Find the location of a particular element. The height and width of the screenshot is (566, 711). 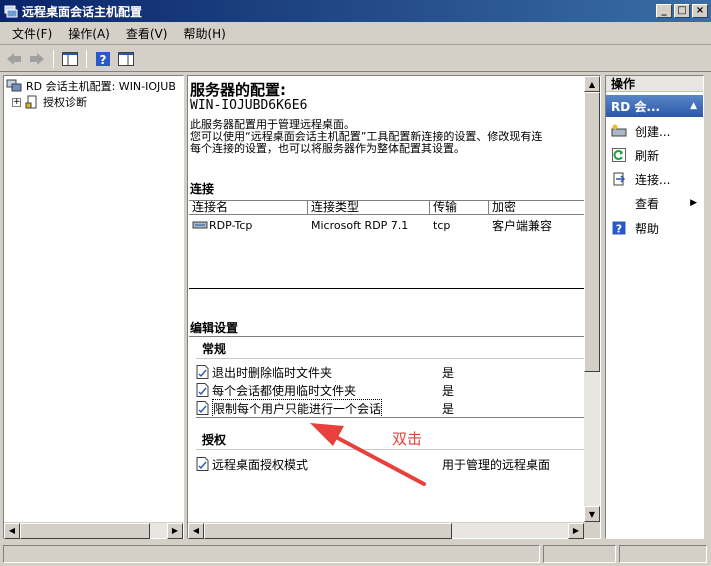

column-header-type: 连接类型 is located at coordinates (369, 207).